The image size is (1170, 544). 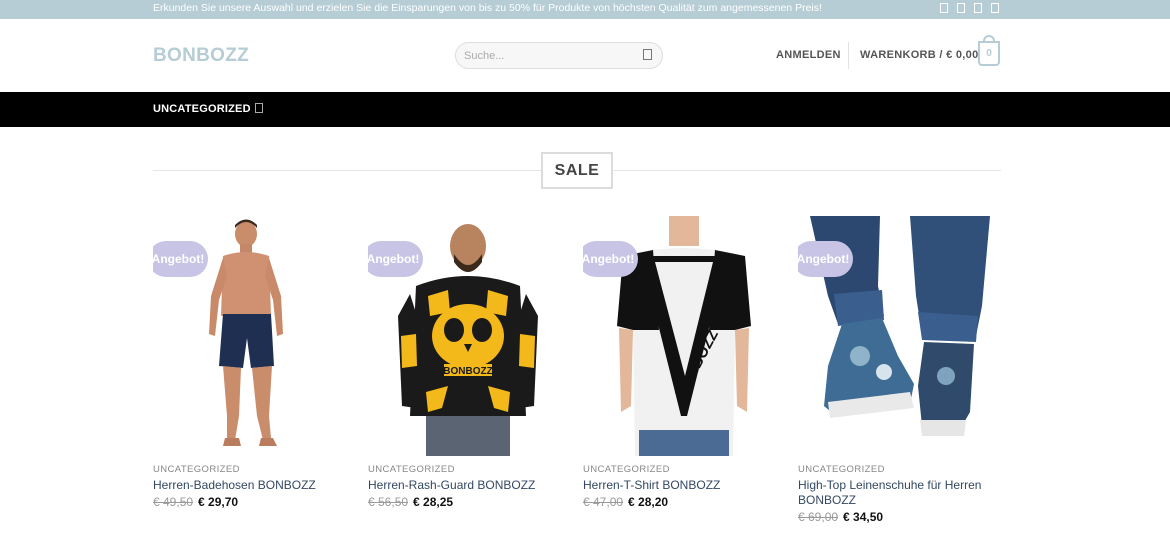 I want to click on login-link: ANMELDEN, so click(x=808, y=55).